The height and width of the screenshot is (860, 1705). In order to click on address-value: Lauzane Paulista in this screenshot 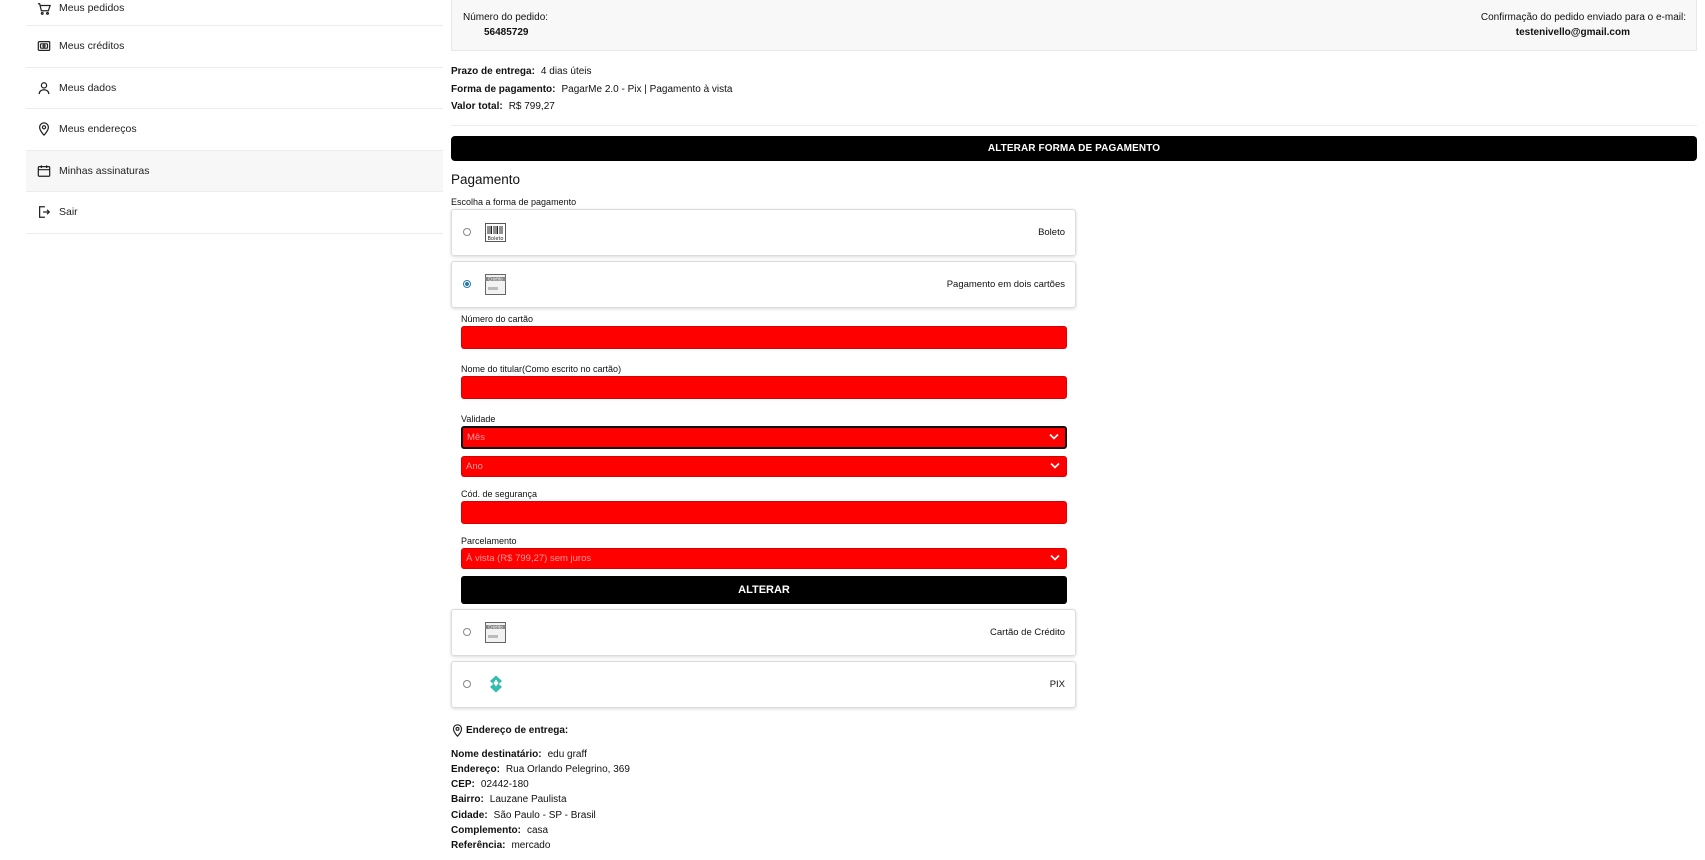, I will do `click(528, 800)`.